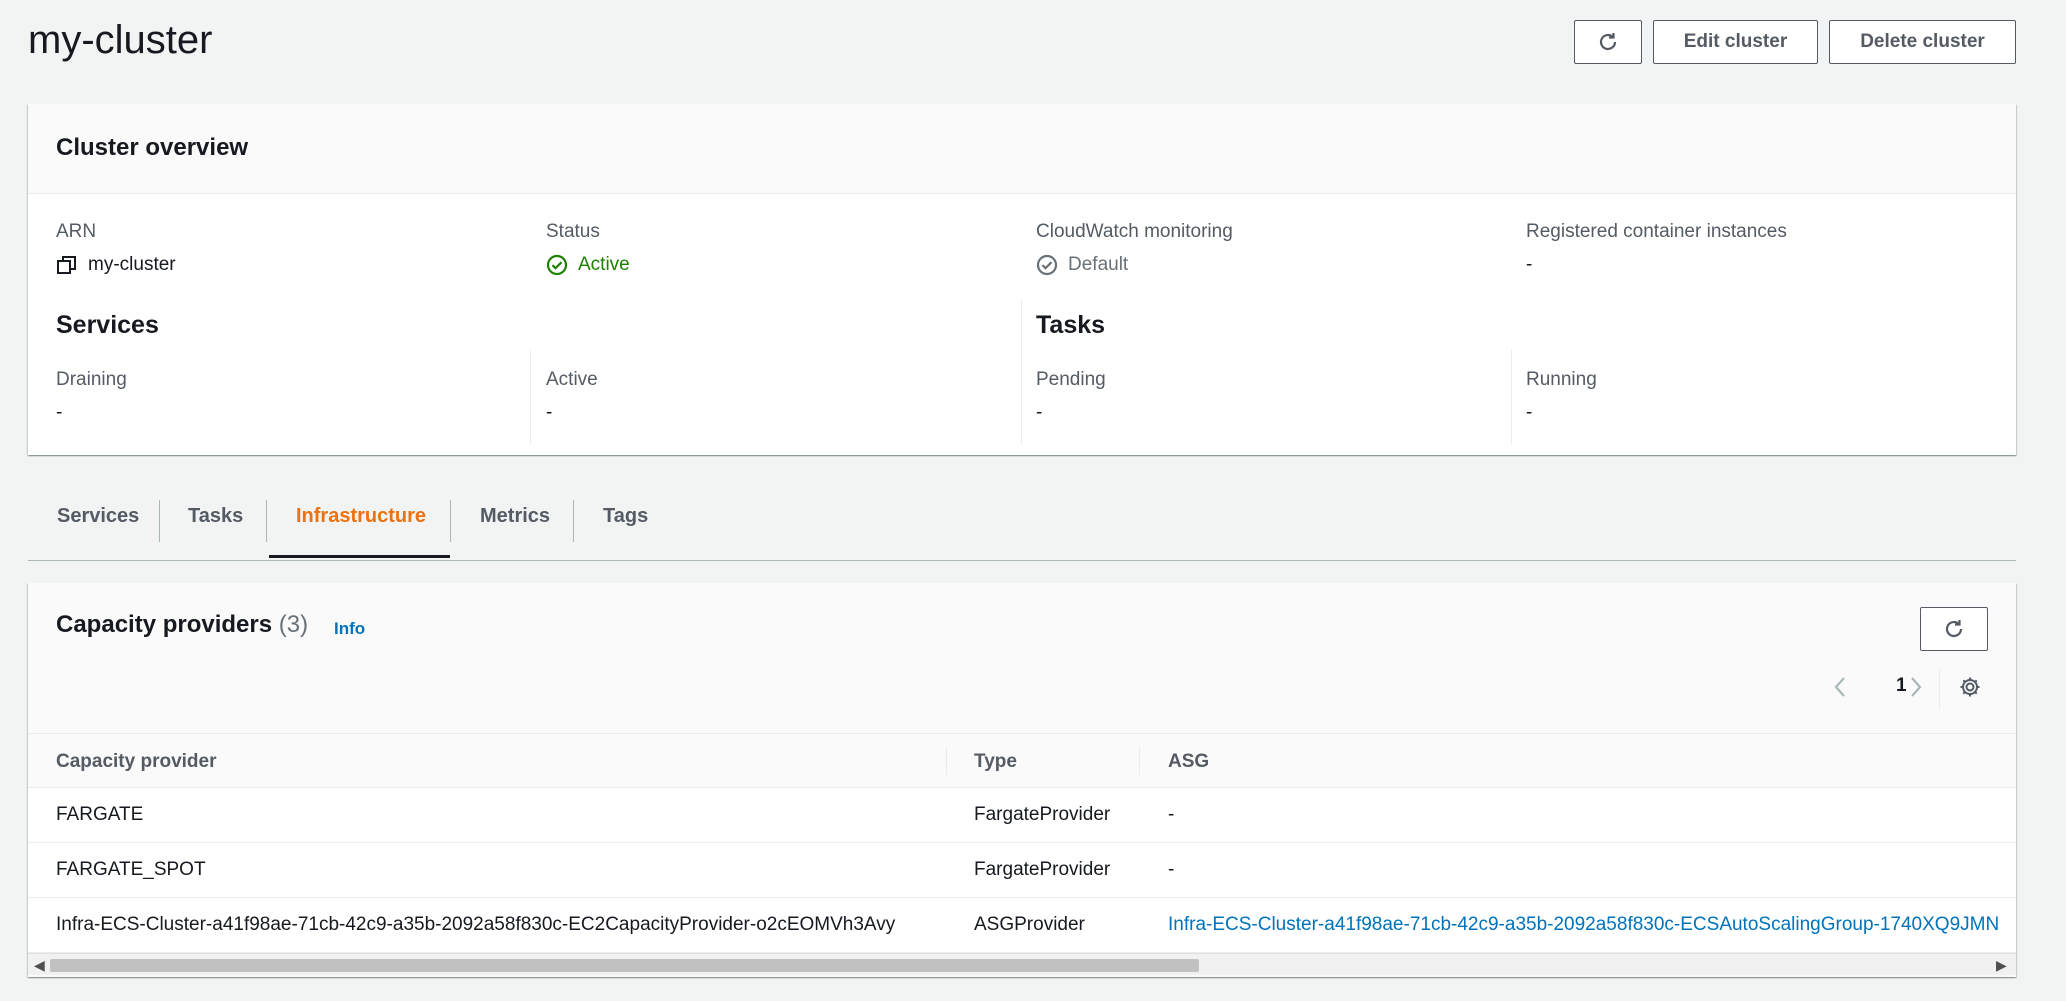 The width and height of the screenshot is (2066, 1001). What do you see at coordinates (573, 231) in the screenshot?
I see `status-label: Status` at bounding box center [573, 231].